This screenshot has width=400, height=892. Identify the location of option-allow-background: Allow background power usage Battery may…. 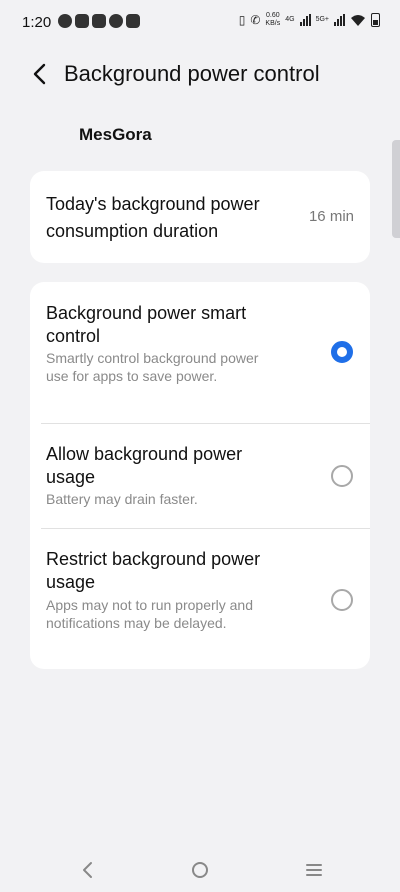
(200, 476).